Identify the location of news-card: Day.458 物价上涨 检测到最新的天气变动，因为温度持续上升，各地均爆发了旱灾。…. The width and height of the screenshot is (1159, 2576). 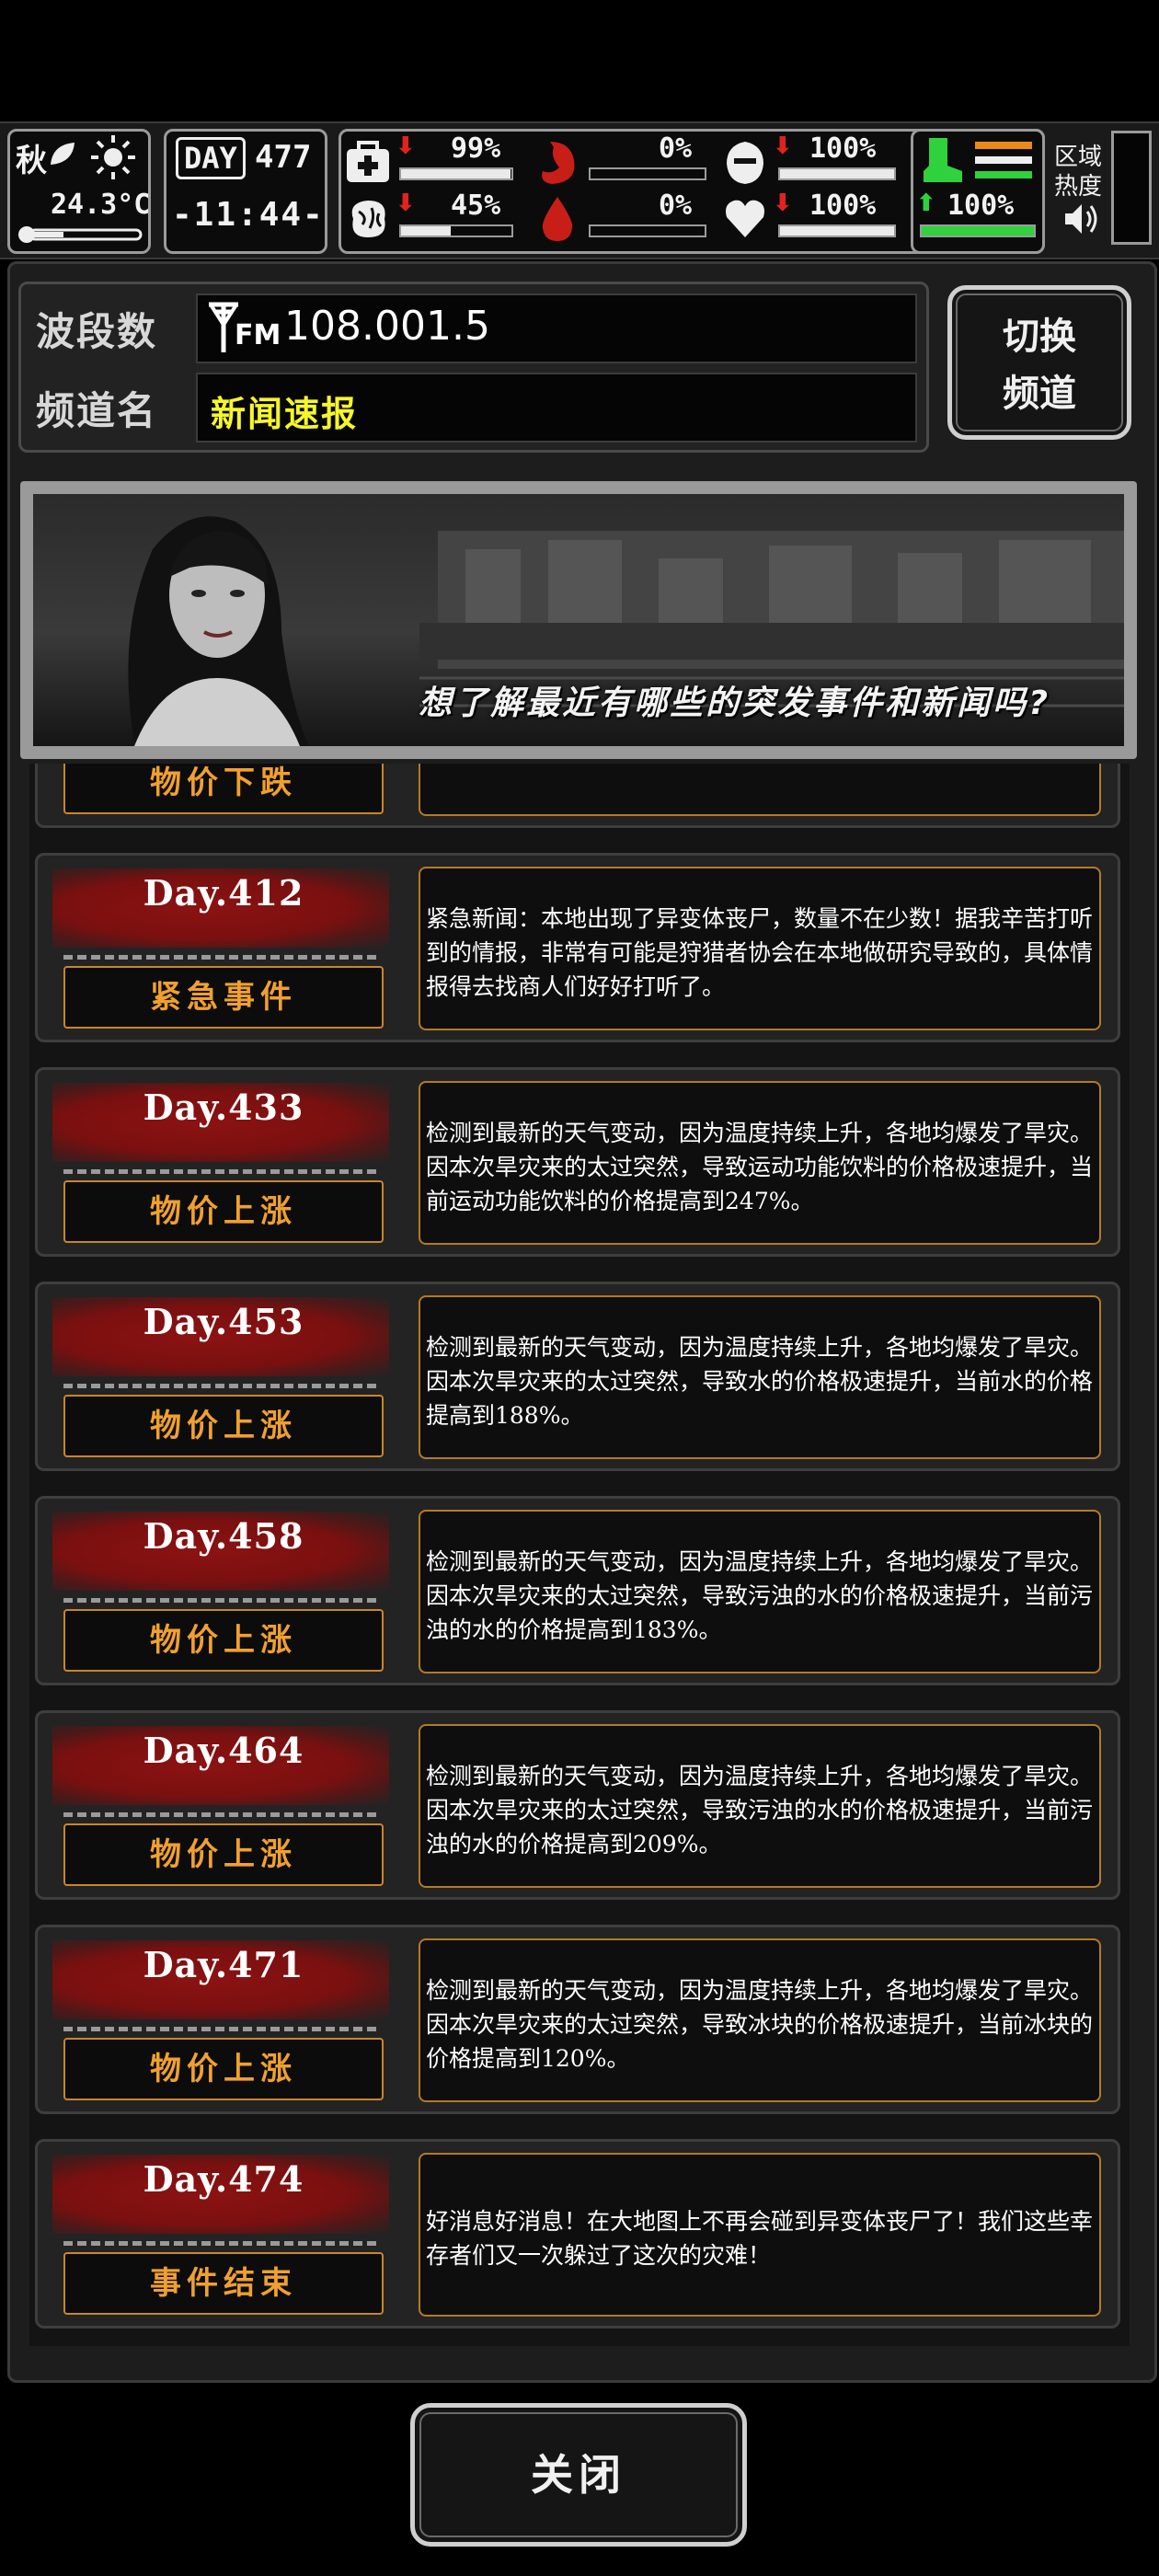
(577, 1590).